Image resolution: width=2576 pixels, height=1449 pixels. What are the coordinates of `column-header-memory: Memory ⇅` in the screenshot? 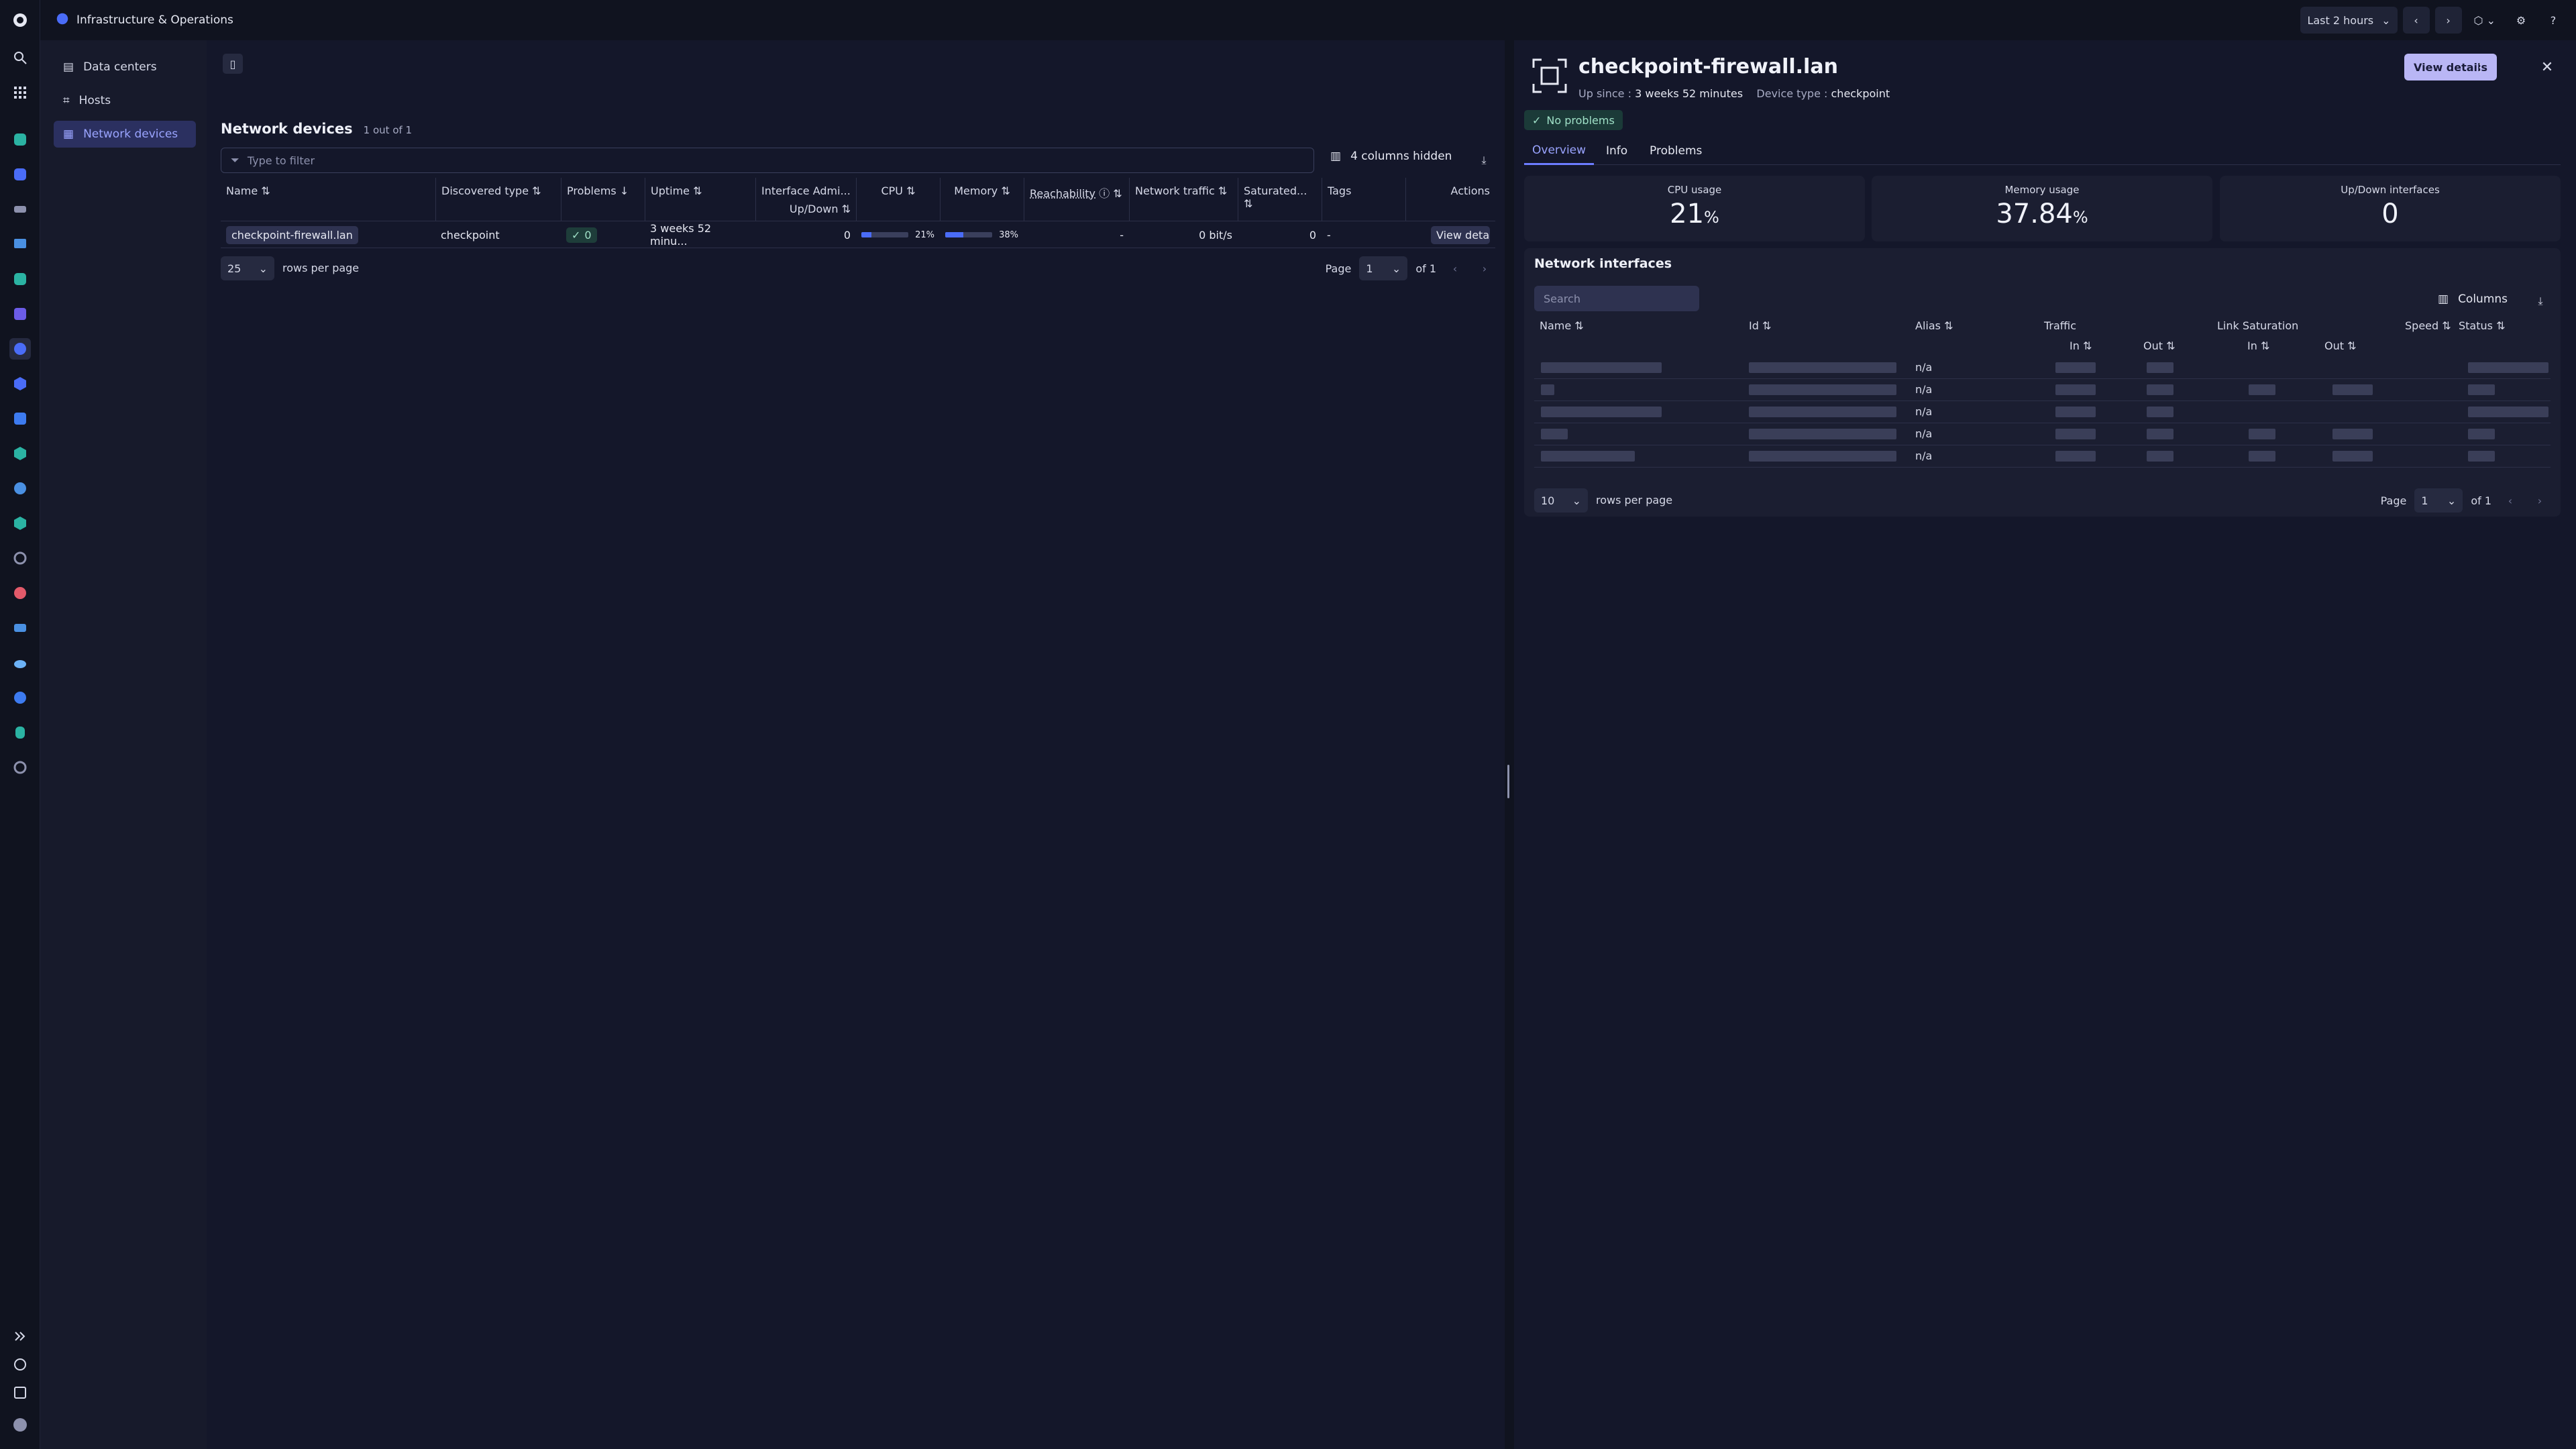 It's located at (982, 199).